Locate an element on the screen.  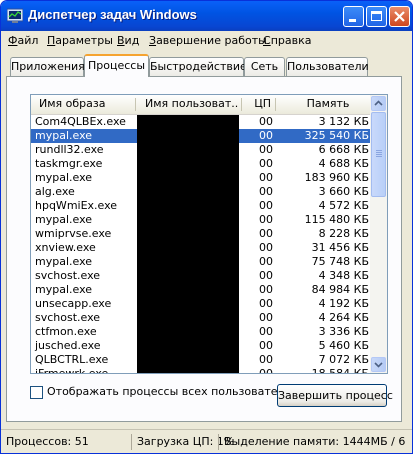
process-row: mypal.exe 00 75 748 КБ is located at coordinates (201, 262).